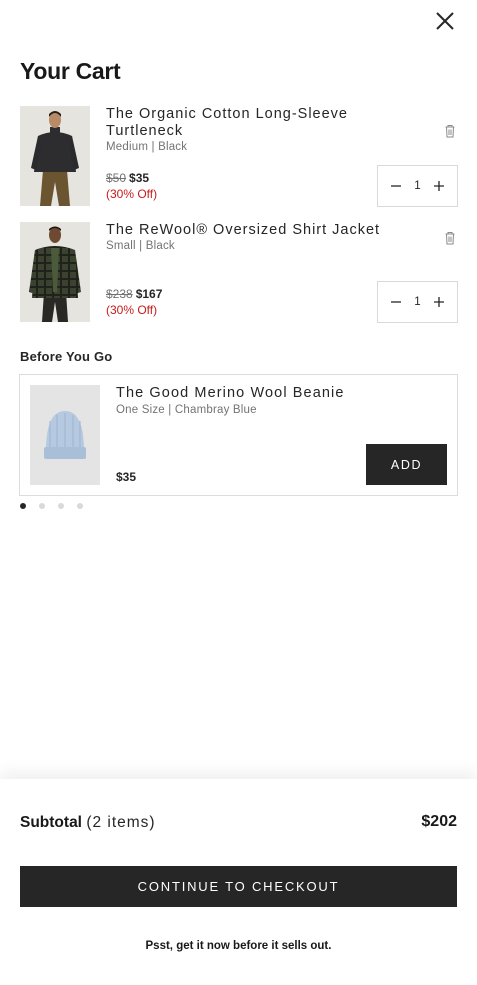 The width and height of the screenshot is (477, 985). What do you see at coordinates (121, 822) in the screenshot?
I see `subtotal-item-count: (2 items)` at bounding box center [121, 822].